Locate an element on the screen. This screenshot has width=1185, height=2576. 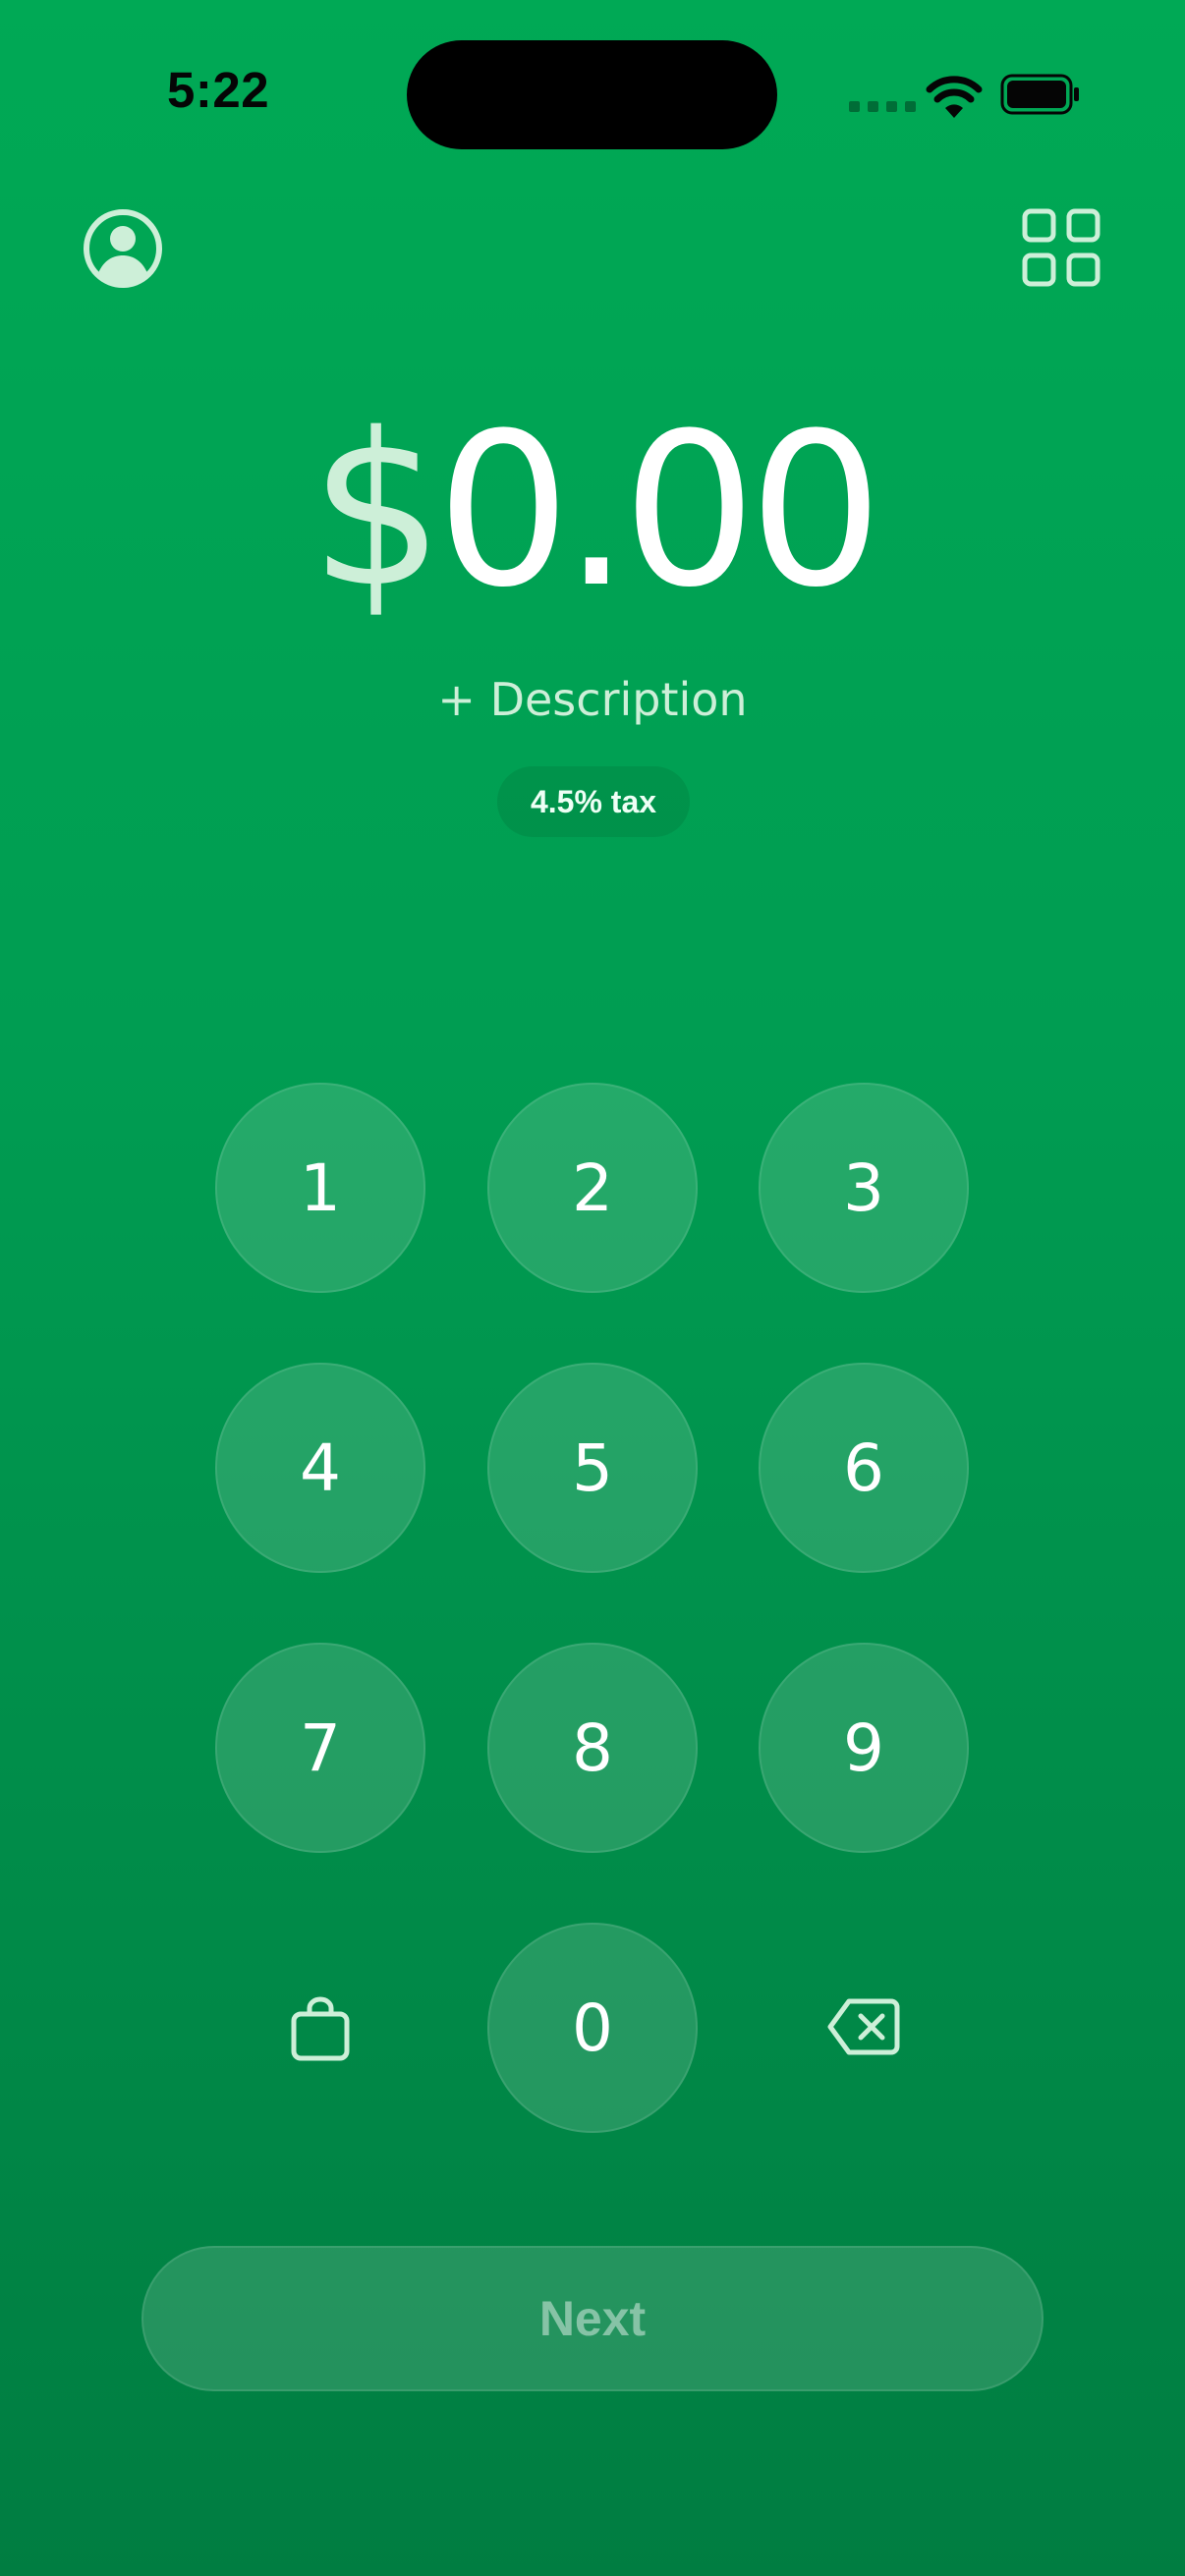
next-button: Next is located at coordinates (592, 2318).